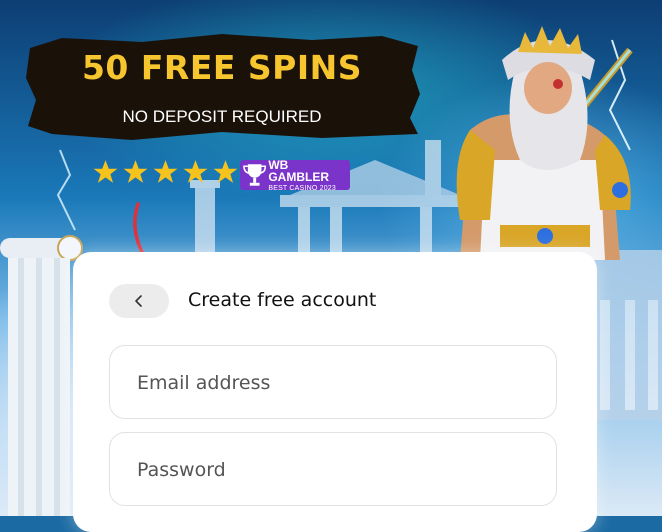  What do you see at coordinates (337, 470) in the screenshot?
I see `password-input` at bounding box center [337, 470].